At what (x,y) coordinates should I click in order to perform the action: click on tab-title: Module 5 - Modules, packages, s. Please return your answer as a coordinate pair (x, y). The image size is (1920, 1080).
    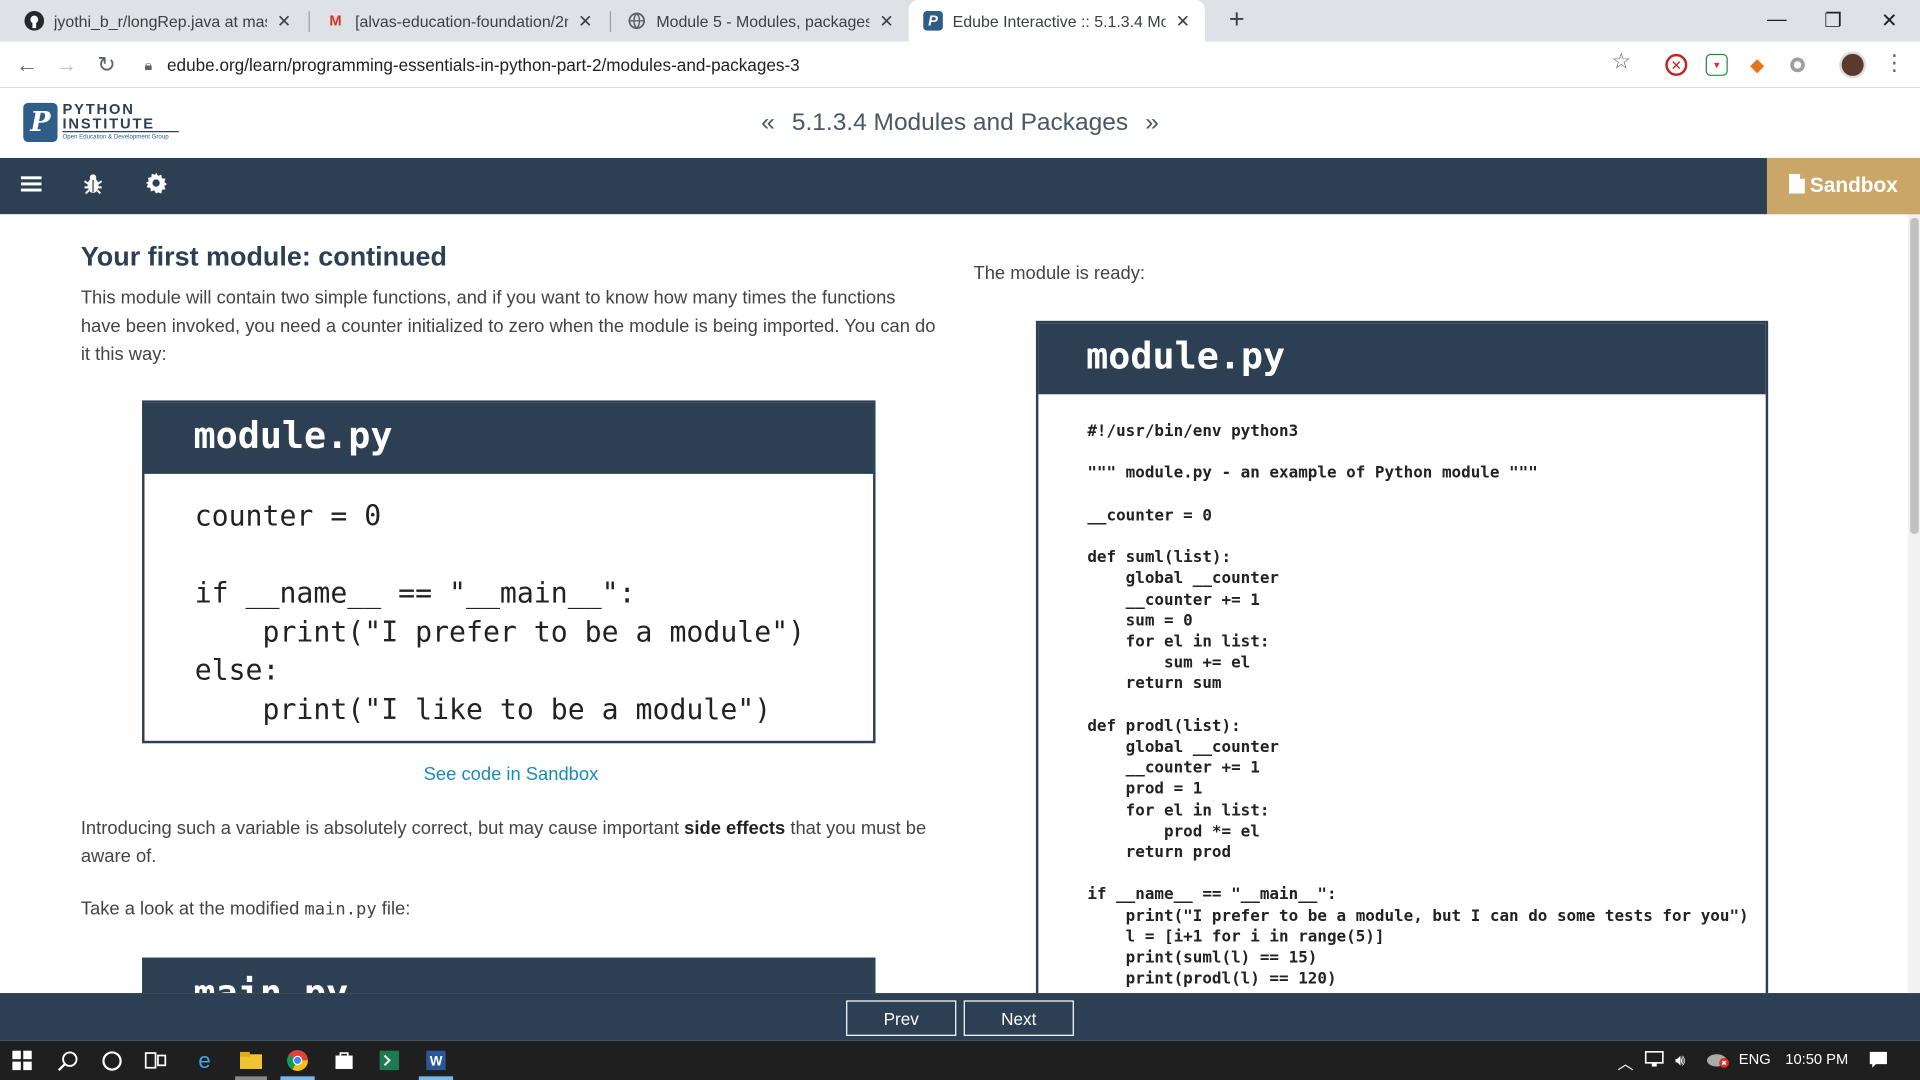
    Looking at the image, I should click on (763, 21).